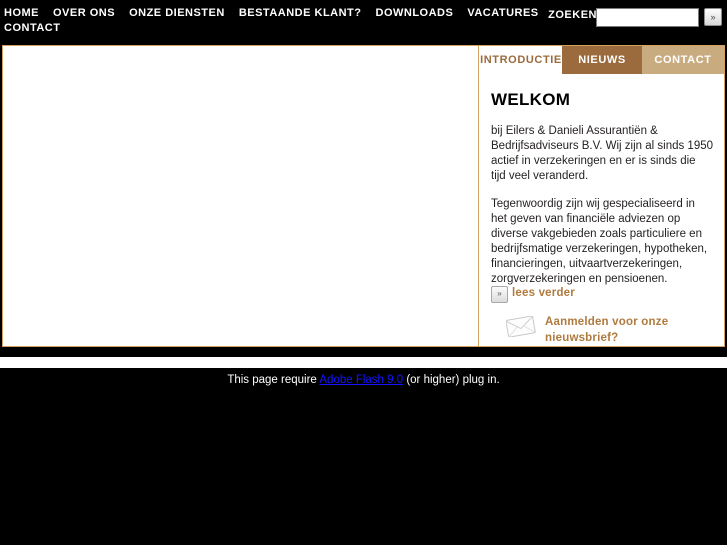  I want to click on nav-item-onze-diensten: ONZE DIENSTEN, so click(184, 13).